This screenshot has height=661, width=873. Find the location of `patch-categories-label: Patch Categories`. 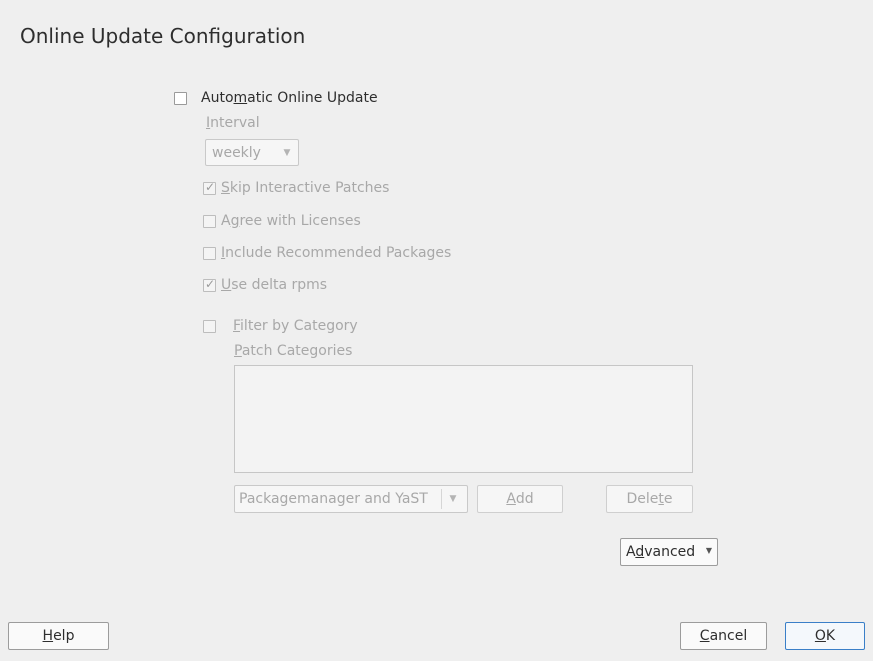

patch-categories-label: Patch Categories is located at coordinates (293, 351).